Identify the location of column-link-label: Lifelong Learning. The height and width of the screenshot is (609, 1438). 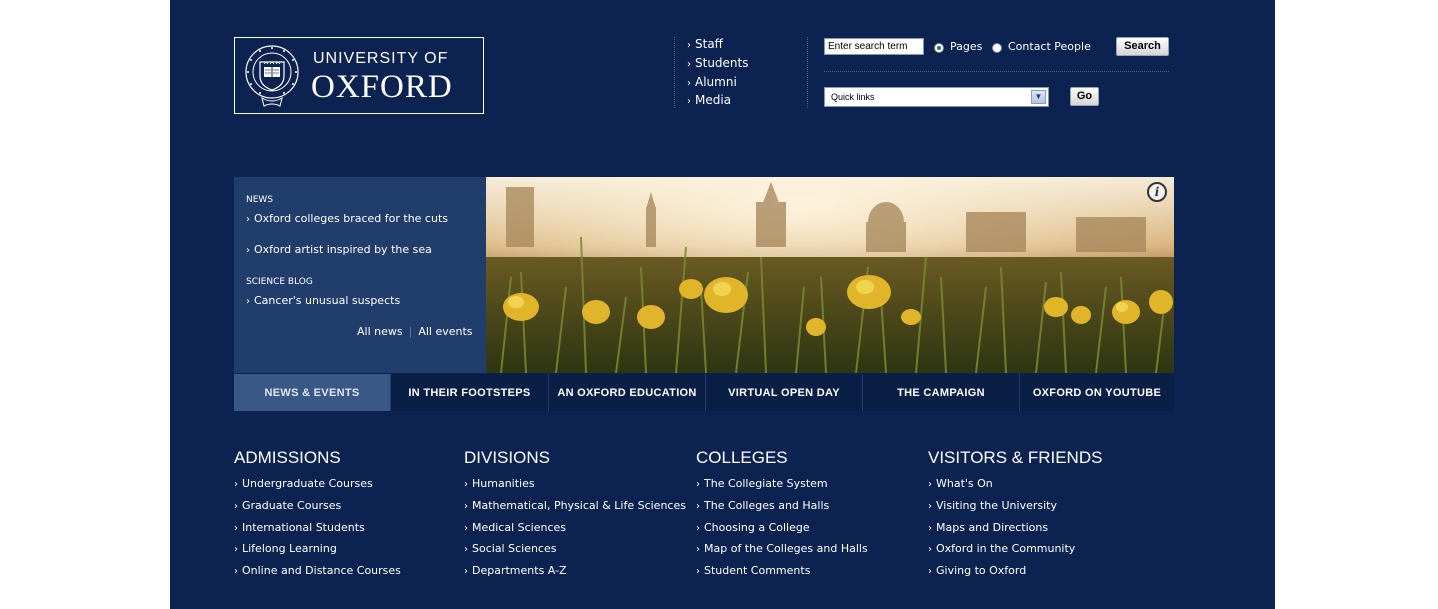
(289, 549).